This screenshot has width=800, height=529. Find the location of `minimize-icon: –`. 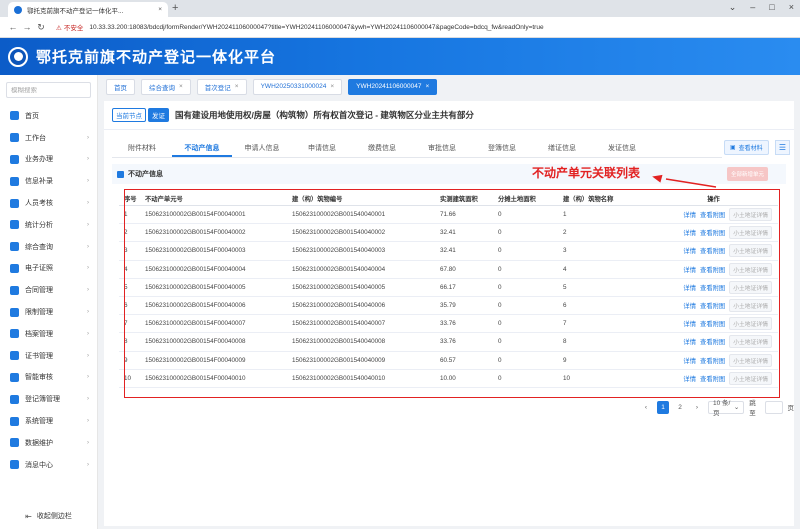

minimize-icon: – is located at coordinates (752, 7).